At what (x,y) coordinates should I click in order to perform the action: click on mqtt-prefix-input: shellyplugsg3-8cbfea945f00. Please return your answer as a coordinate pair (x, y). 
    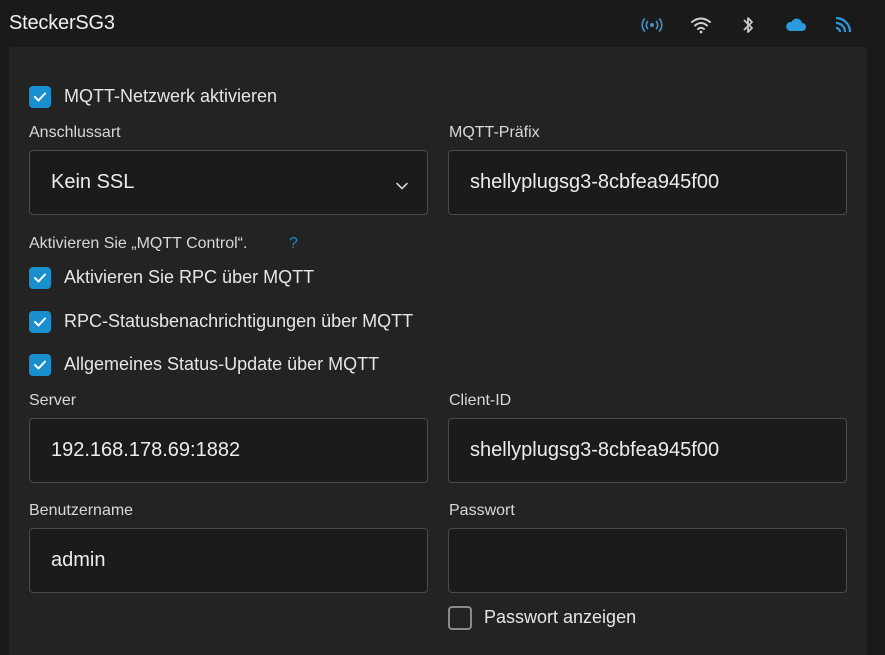
    Looking at the image, I should click on (647, 182).